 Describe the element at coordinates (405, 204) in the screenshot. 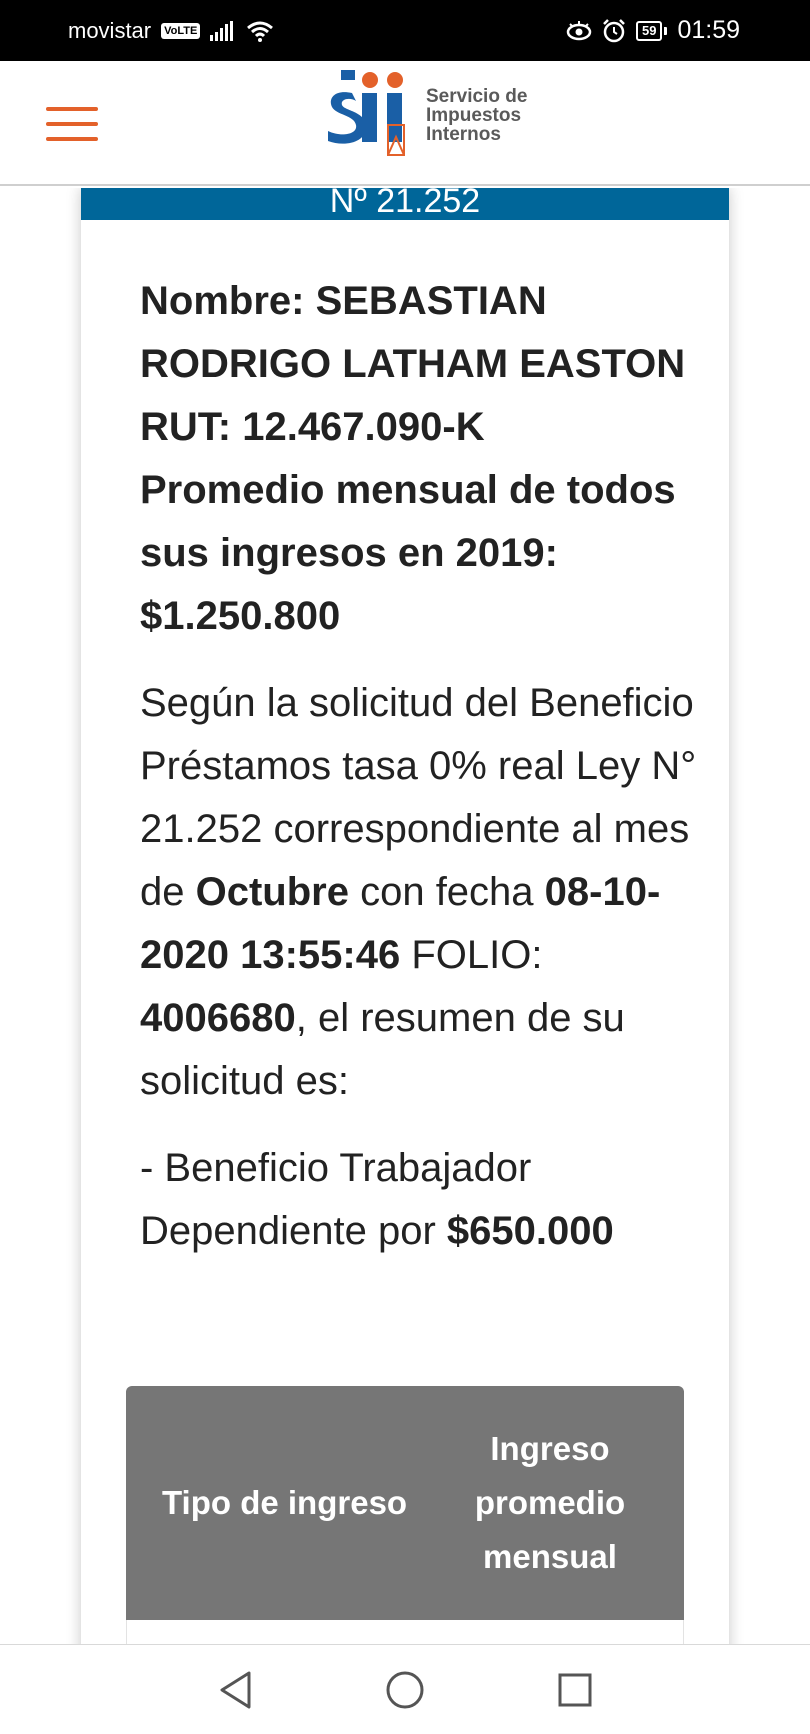

I see `law-number-banner: Nº 21.252` at that location.